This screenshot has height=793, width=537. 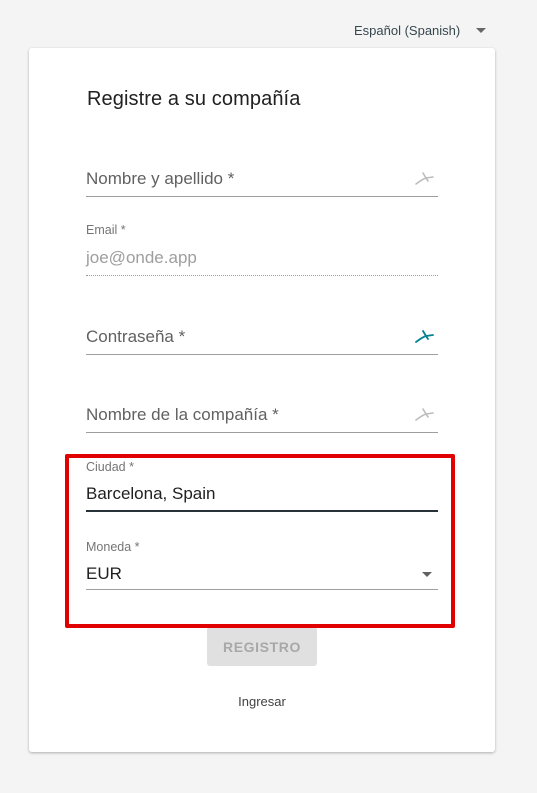 I want to click on company-name-field: Nombre de la compañía *, so click(x=262, y=415).